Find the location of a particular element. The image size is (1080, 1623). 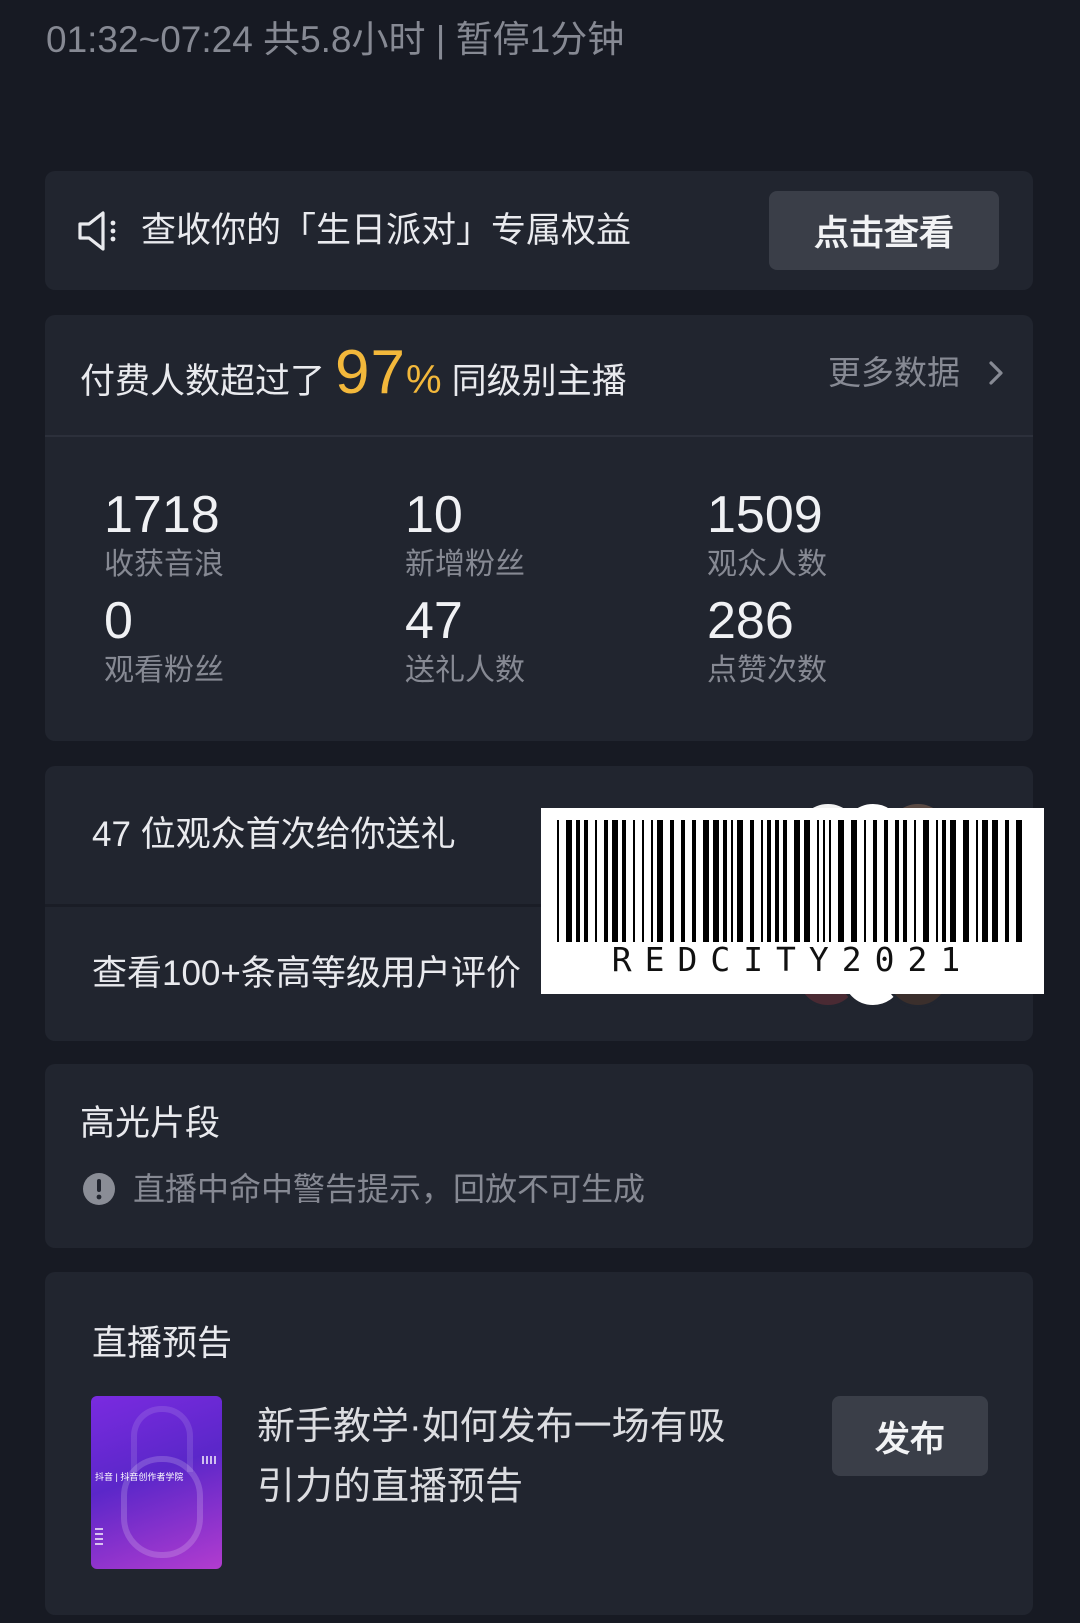

thumbnail-logo-text: 抖音 | 抖音创作者学院 is located at coordinates (139, 1477).